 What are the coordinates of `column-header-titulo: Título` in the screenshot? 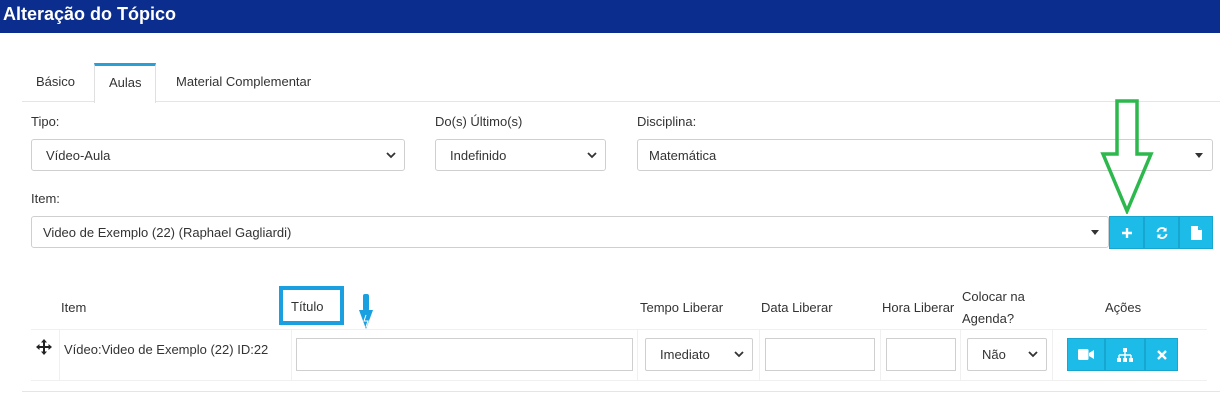 It's located at (307, 306).